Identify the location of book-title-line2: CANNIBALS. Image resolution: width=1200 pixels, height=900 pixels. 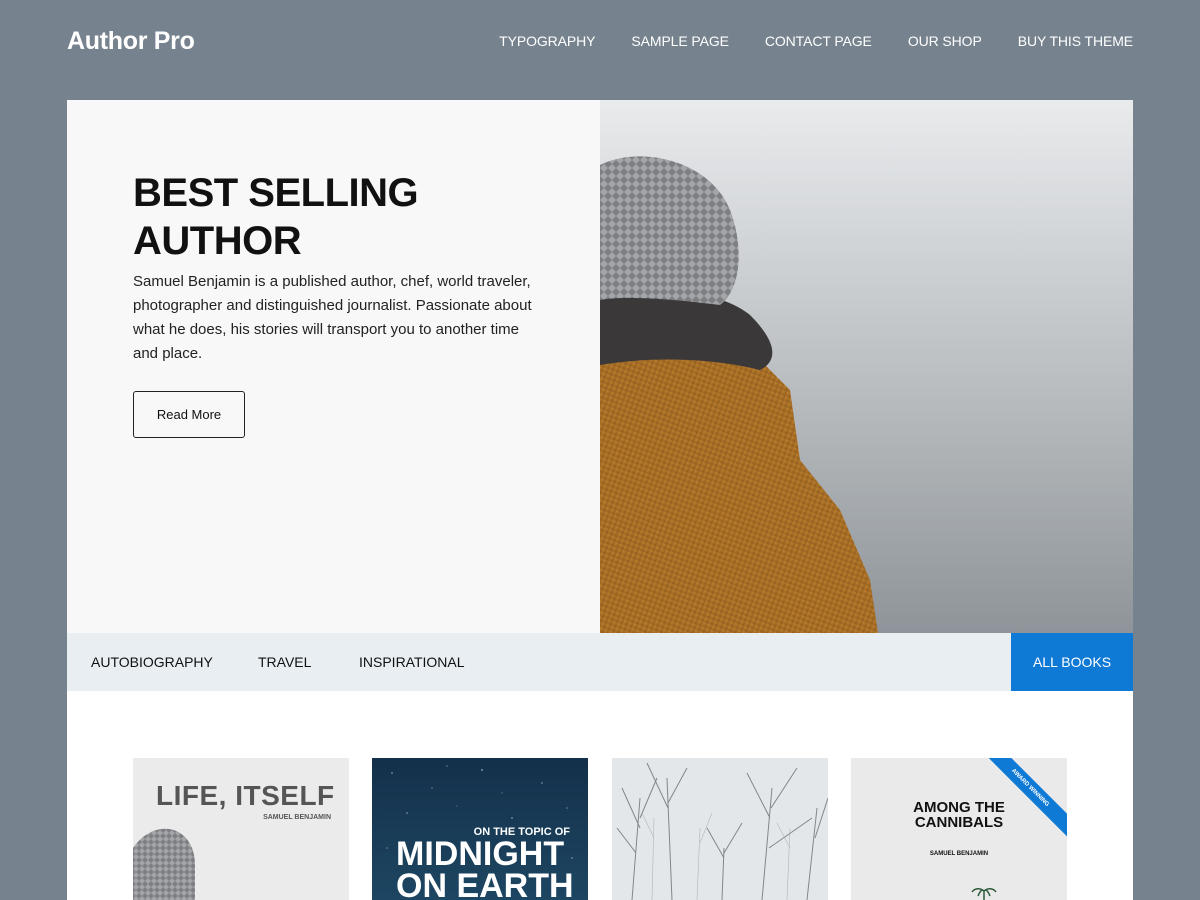
(959, 822).